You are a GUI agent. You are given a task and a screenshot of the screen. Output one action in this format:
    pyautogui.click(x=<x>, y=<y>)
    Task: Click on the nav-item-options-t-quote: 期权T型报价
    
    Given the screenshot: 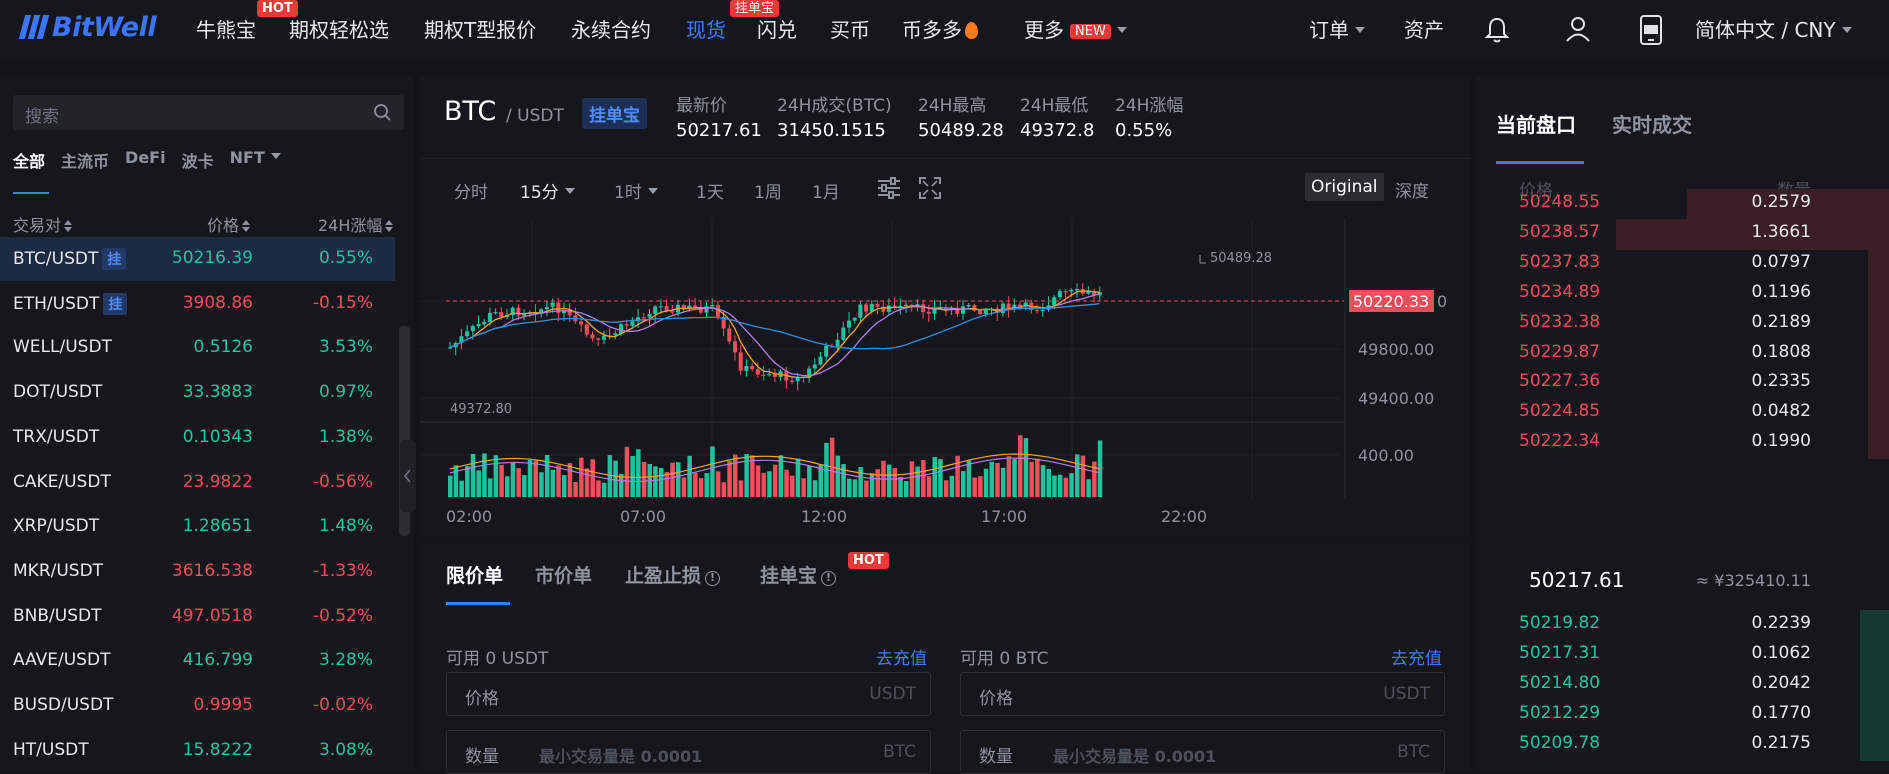 What is the action you would take?
    pyautogui.click(x=480, y=30)
    